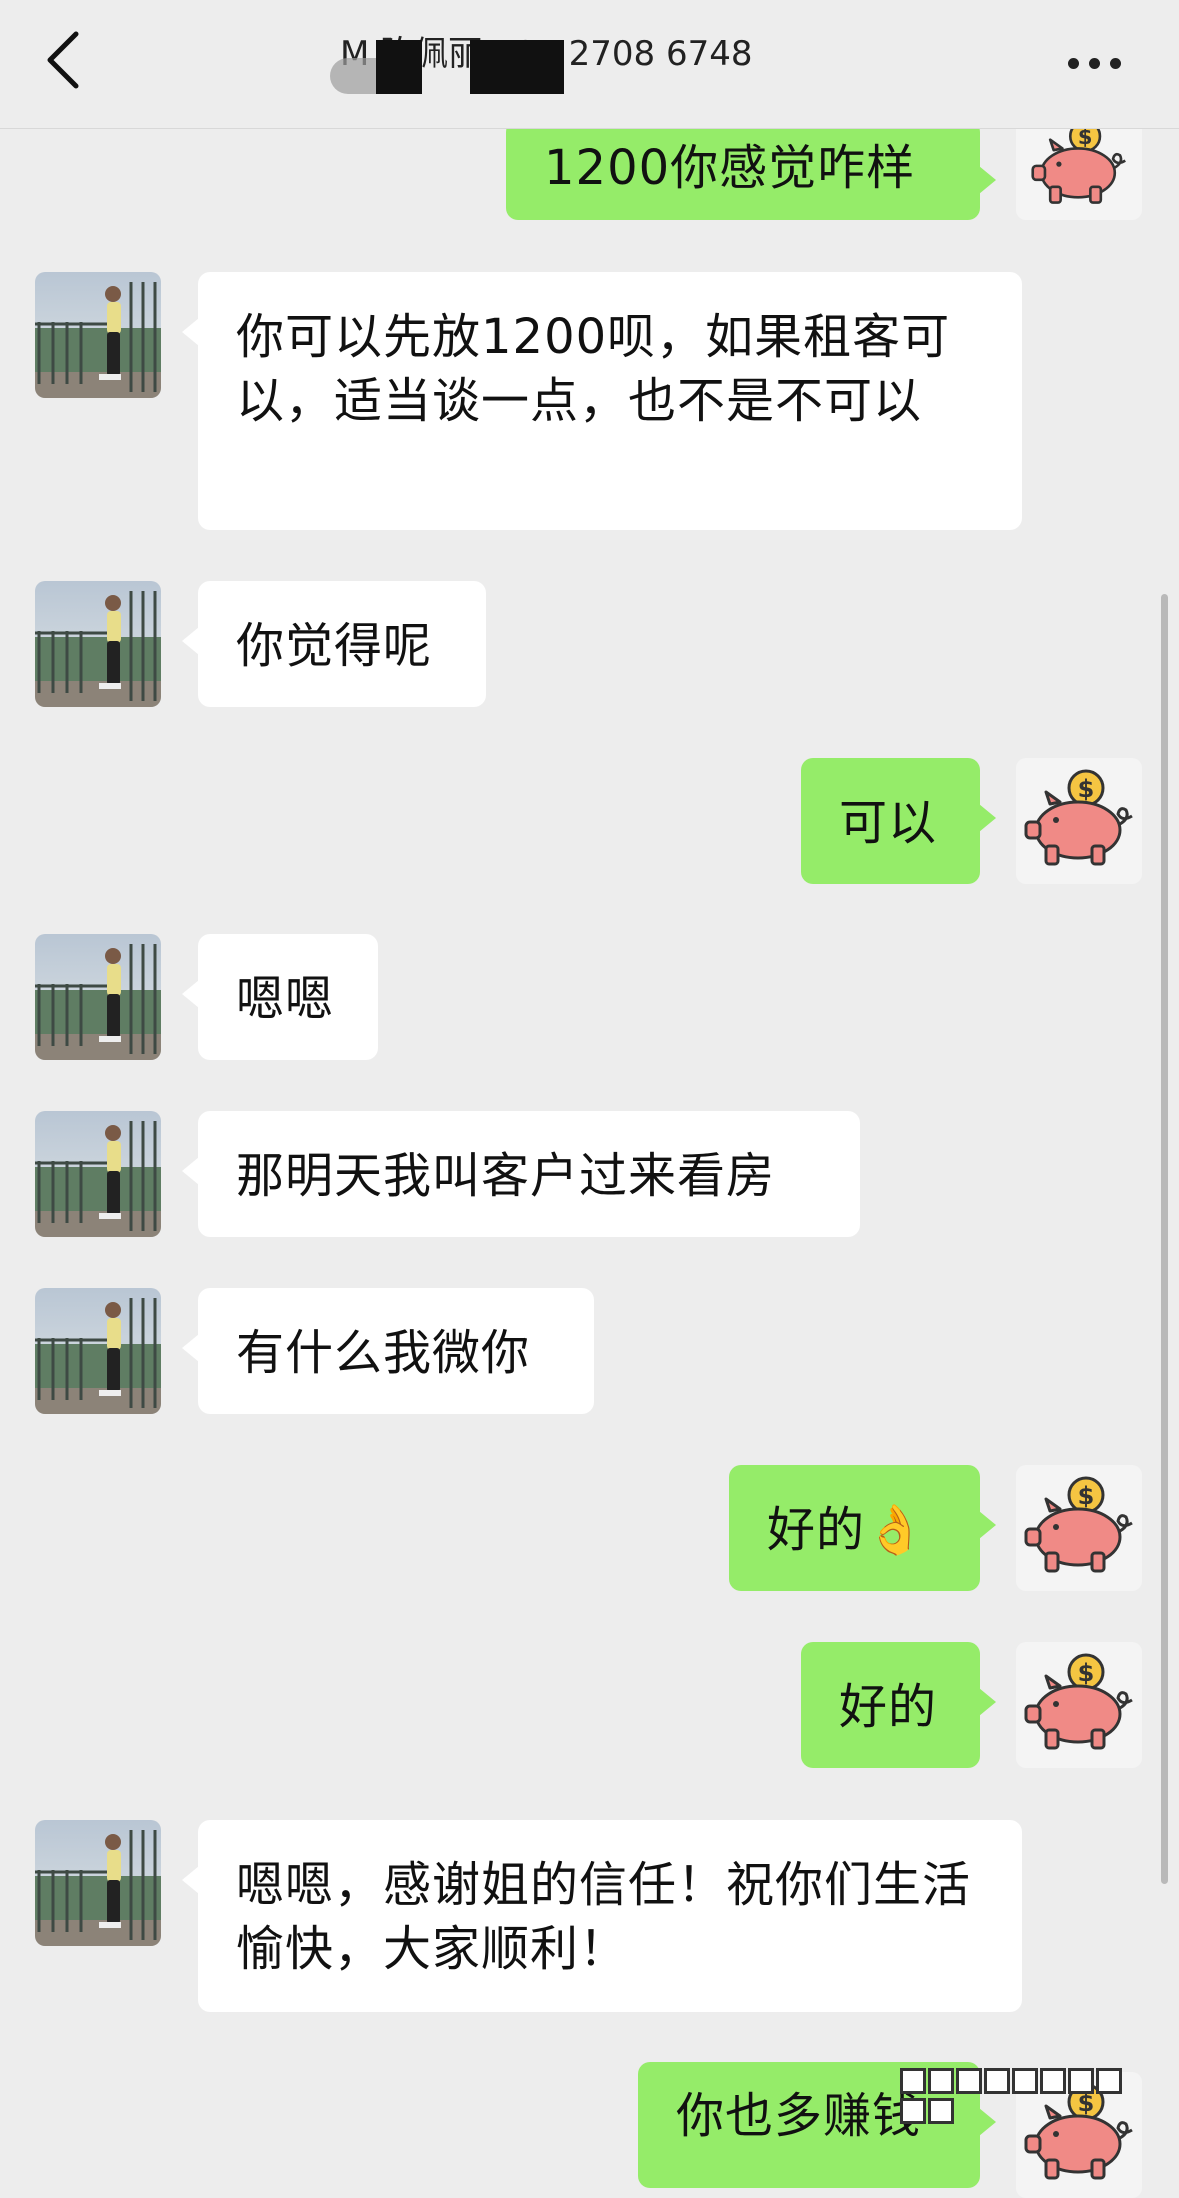  Describe the element at coordinates (285, 999) in the screenshot. I see `message-text: 嗯嗯` at that location.